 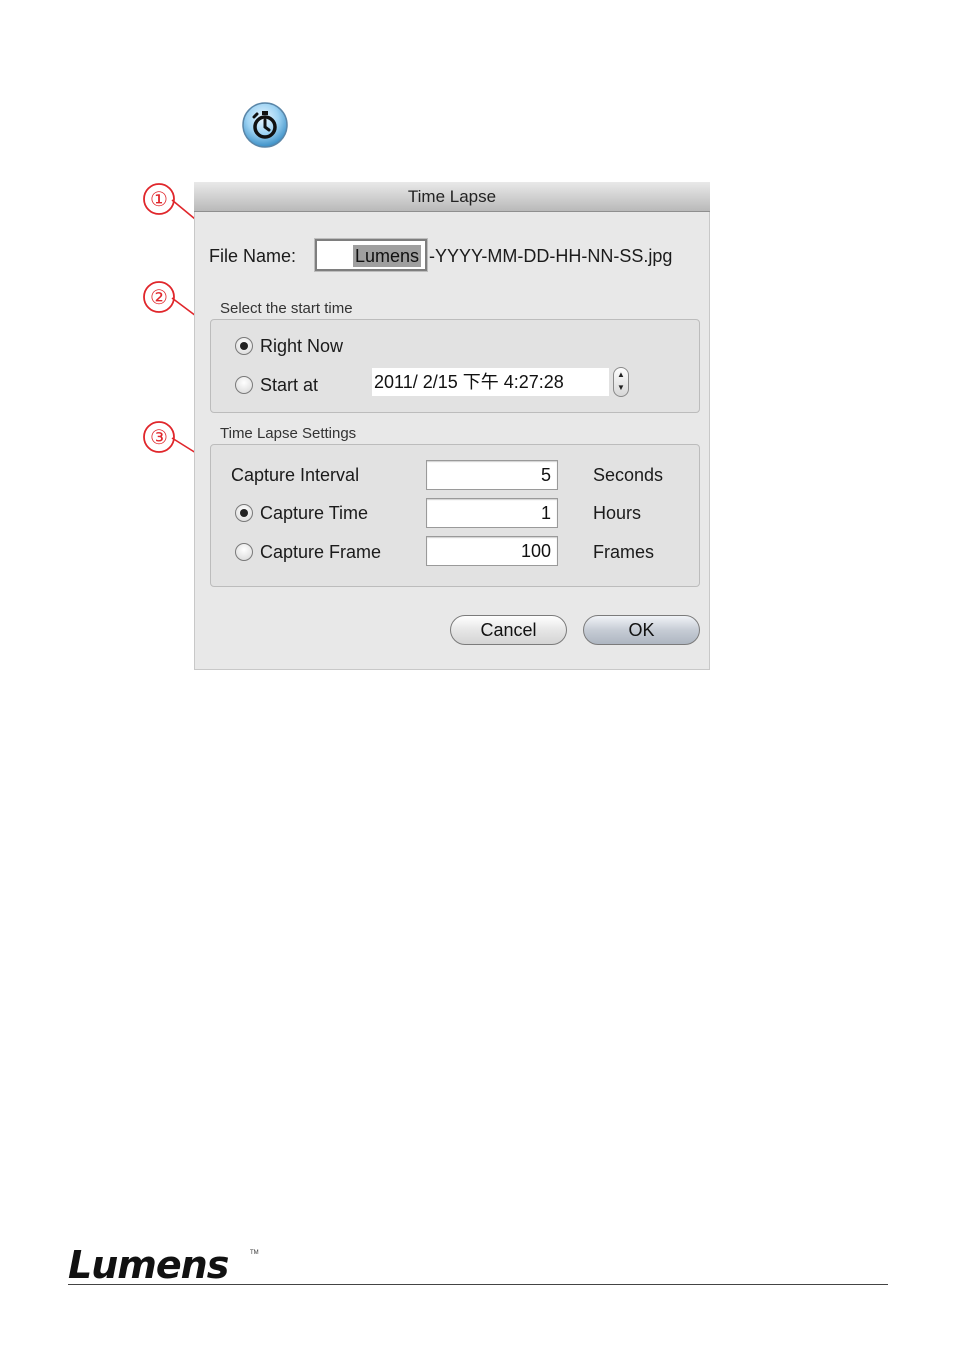 What do you see at coordinates (624, 552) in the screenshot?
I see `capture-frame-unit: Frames` at bounding box center [624, 552].